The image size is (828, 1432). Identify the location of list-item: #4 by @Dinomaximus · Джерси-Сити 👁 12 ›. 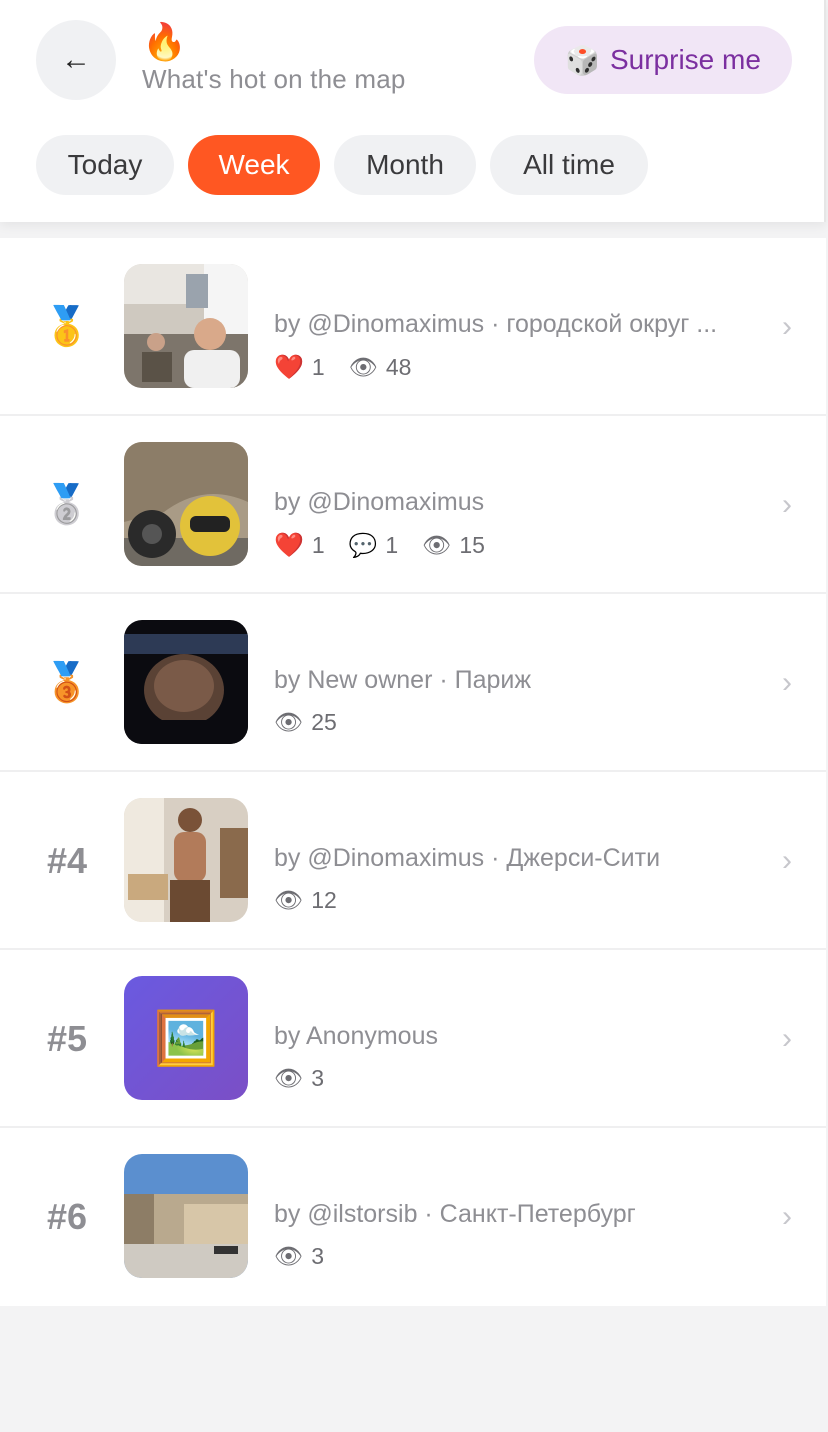
(413, 861).